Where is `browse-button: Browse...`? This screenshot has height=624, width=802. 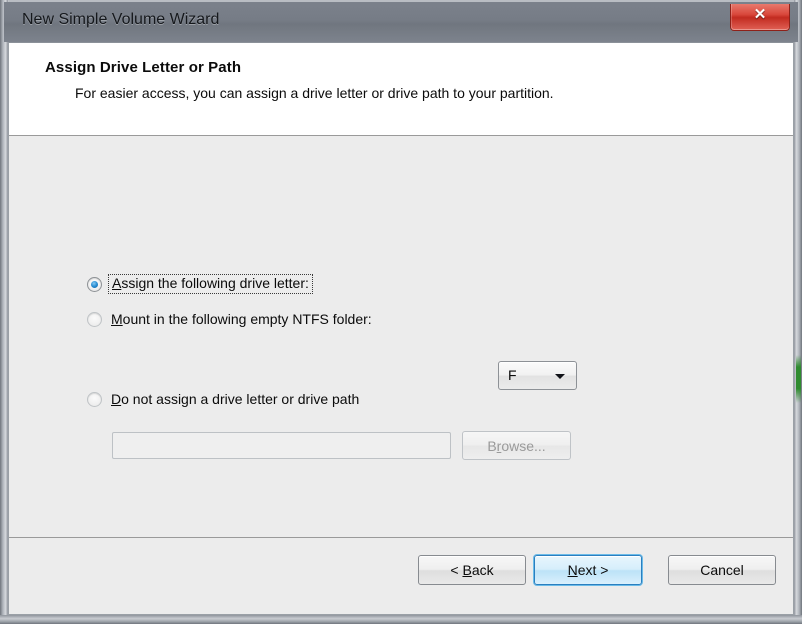 browse-button: Browse... is located at coordinates (516, 445).